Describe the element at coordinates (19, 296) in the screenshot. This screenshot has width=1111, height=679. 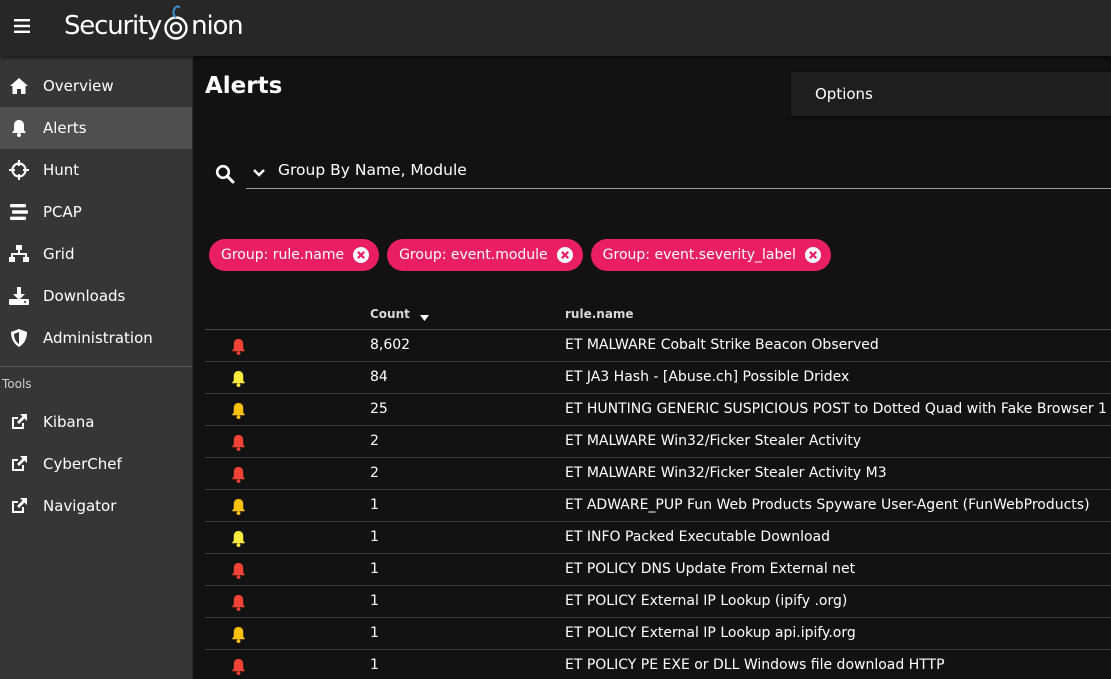
I see `download-icon` at that location.